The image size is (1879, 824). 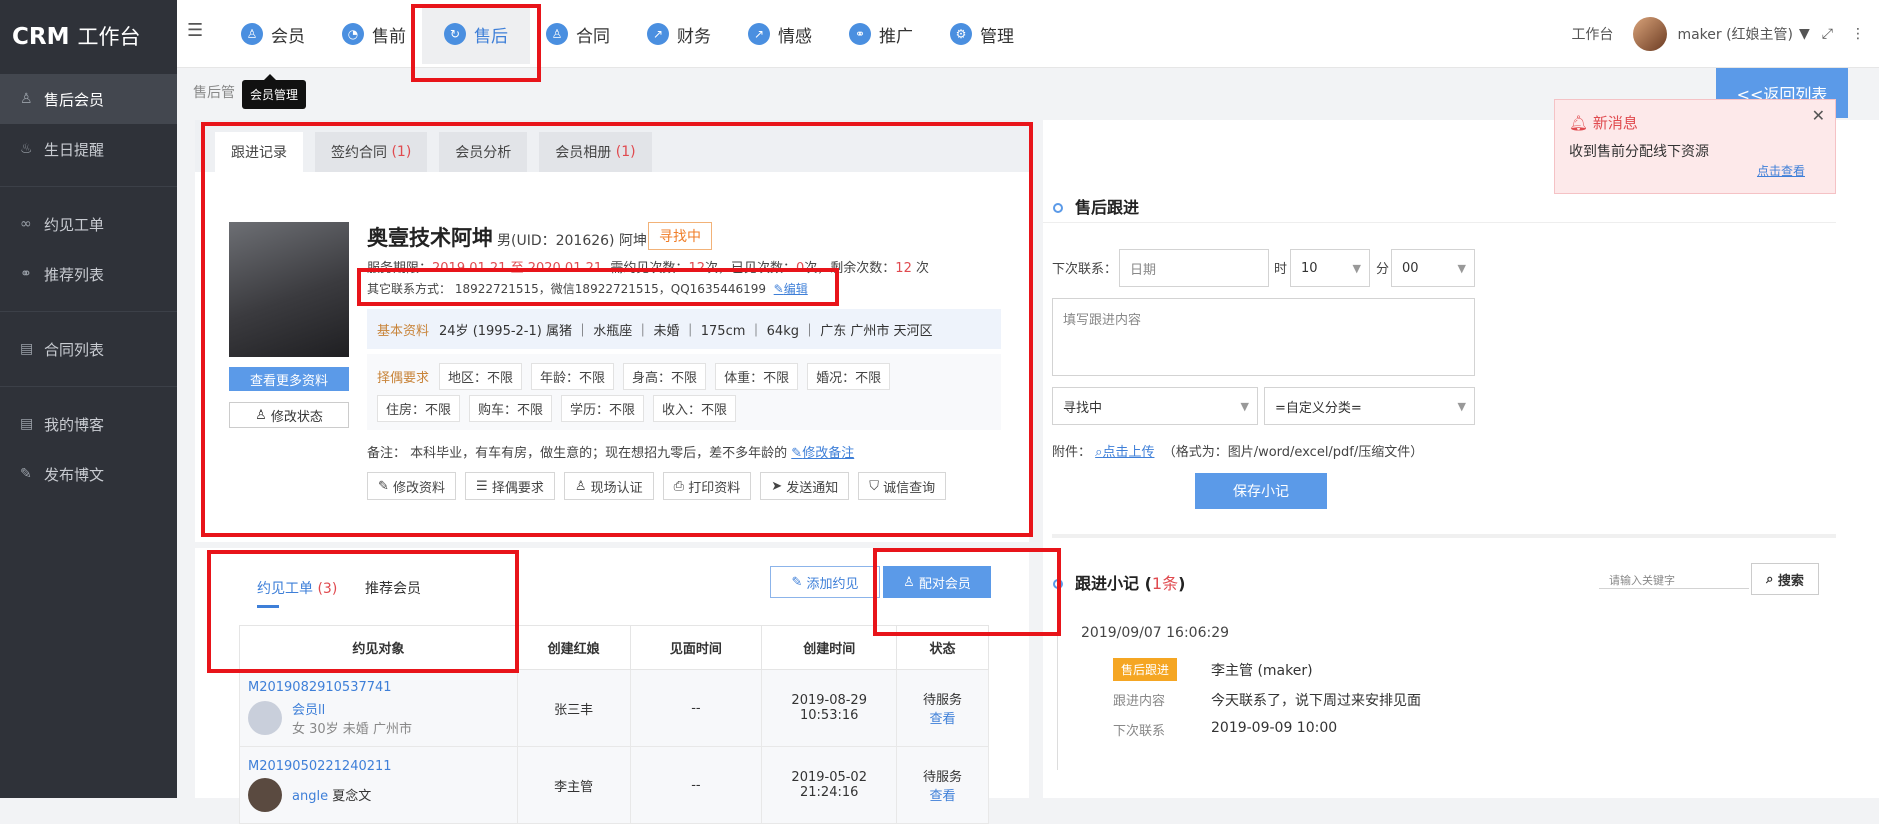 I want to click on tab-member-analysis: 会员分析, so click(x=483, y=152).